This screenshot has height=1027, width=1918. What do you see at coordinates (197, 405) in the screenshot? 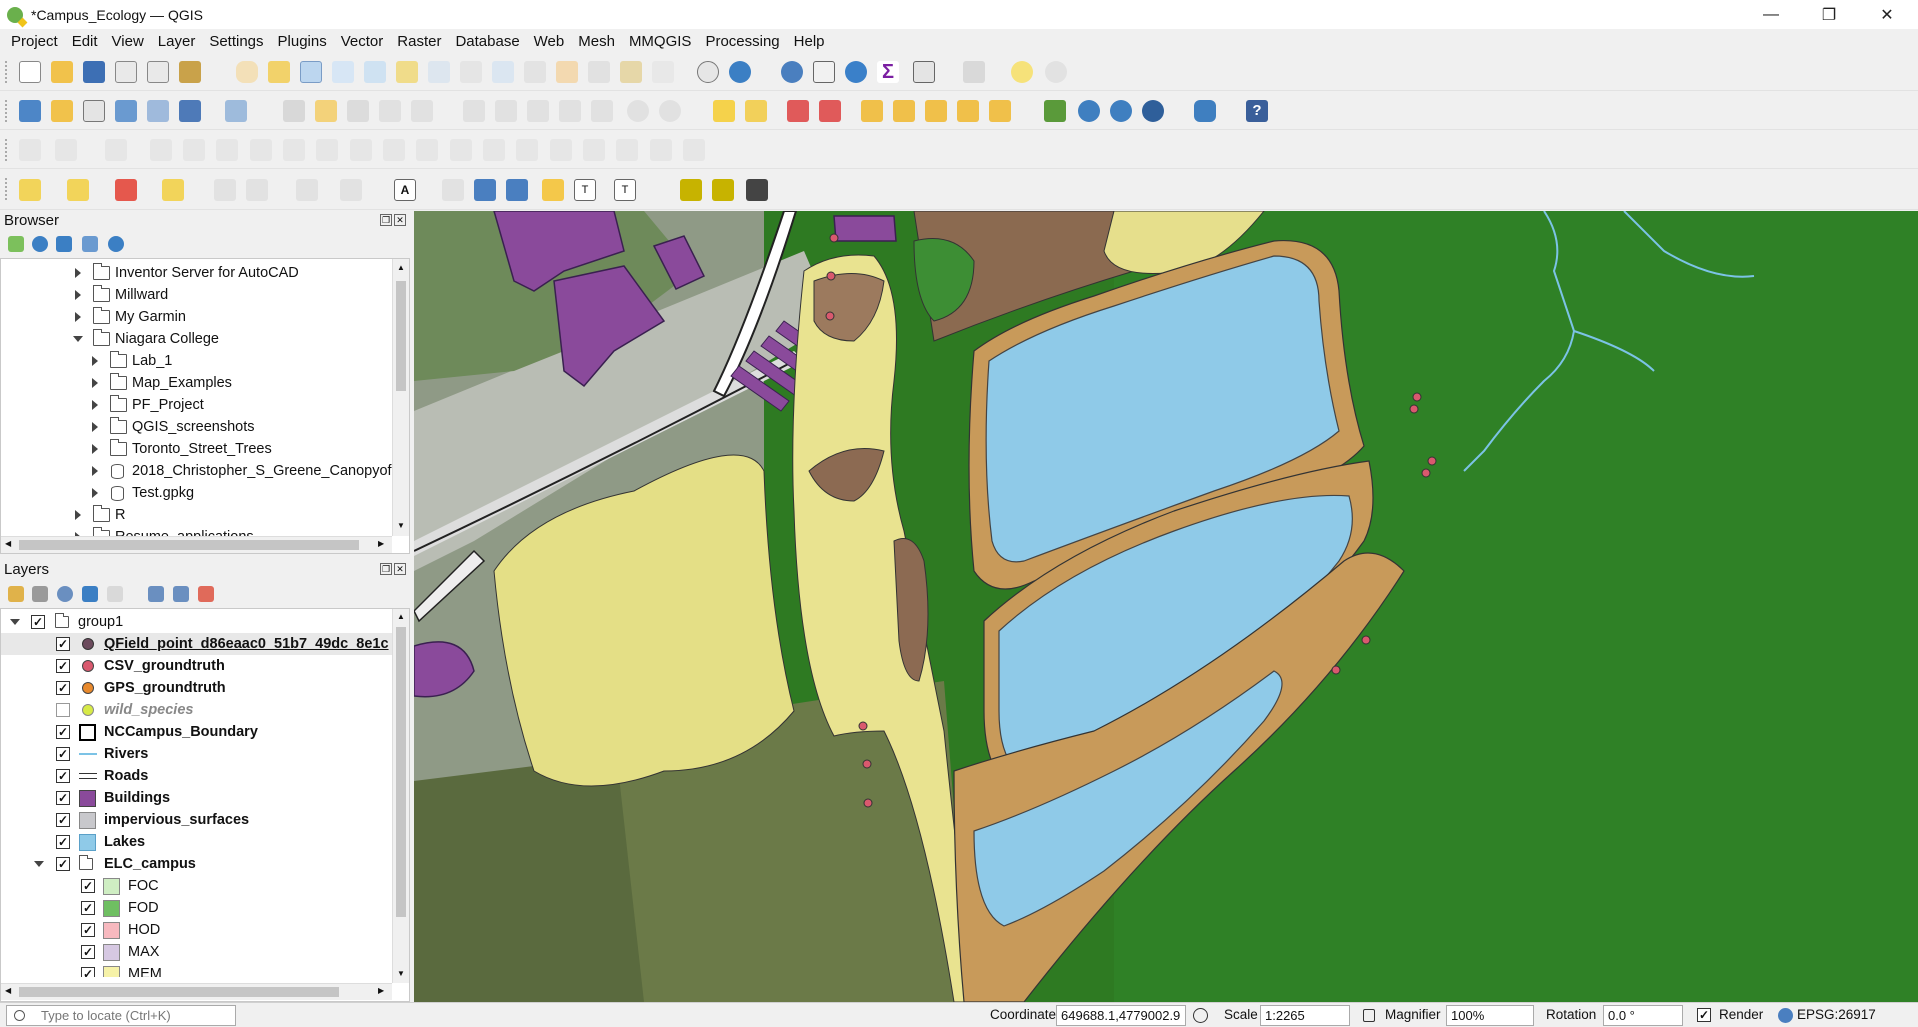
I see `browser-item: PF_Project` at bounding box center [197, 405].